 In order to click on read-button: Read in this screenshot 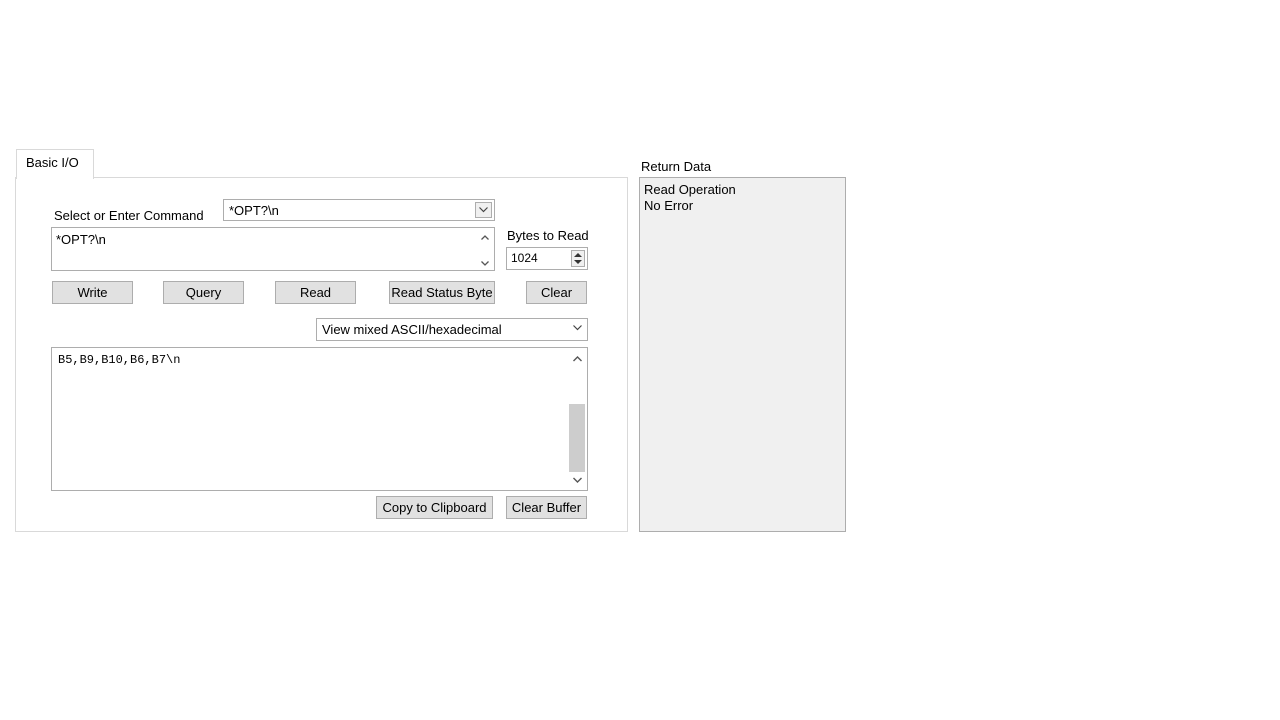, I will do `click(315, 292)`.